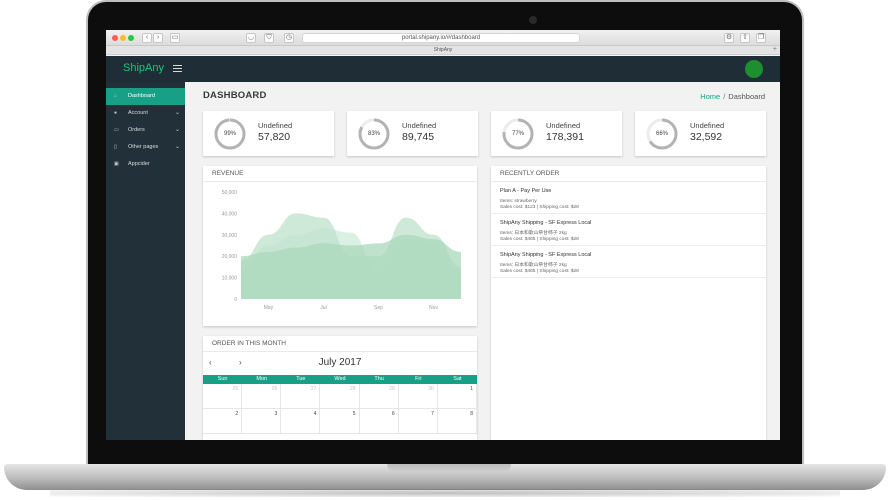  Describe the element at coordinates (533, 20) in the screenshot. I see `camera-dot` at that location.